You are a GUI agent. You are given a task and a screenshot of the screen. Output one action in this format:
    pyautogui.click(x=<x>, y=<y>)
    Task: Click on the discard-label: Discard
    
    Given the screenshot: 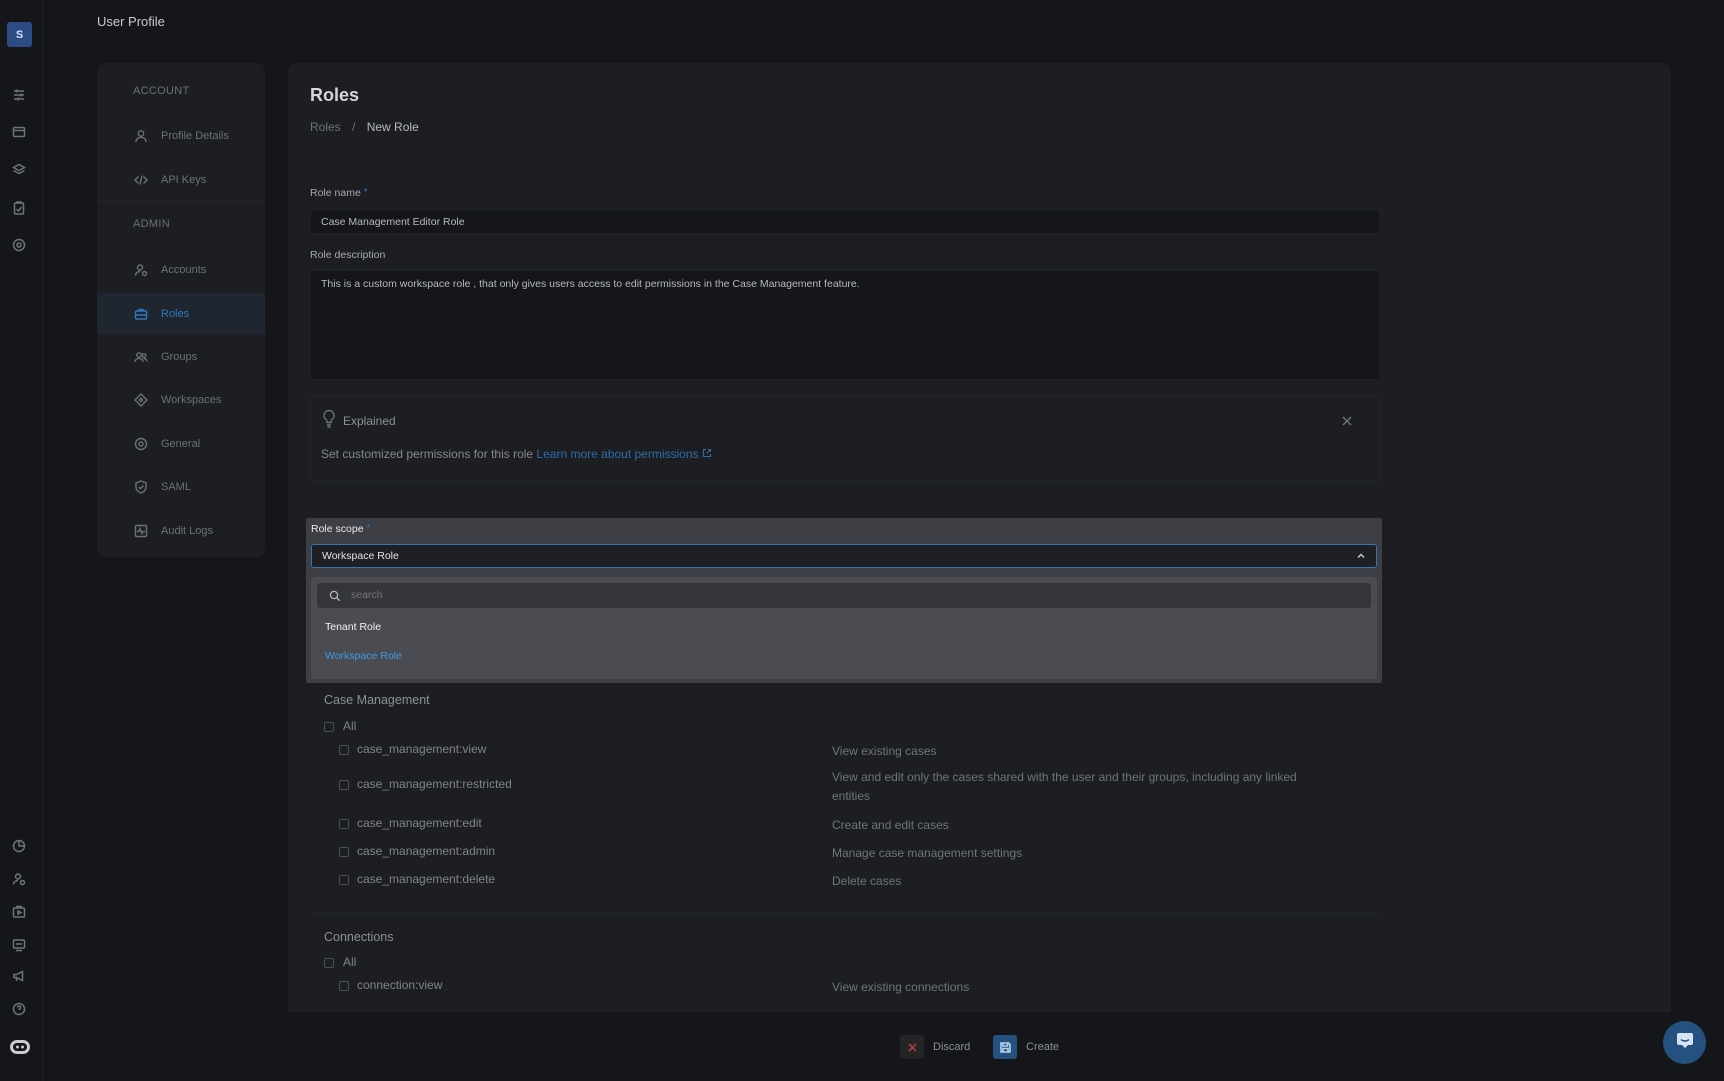 What is the action you would take?
    pyautogui.click(x=952, y=1047)
    